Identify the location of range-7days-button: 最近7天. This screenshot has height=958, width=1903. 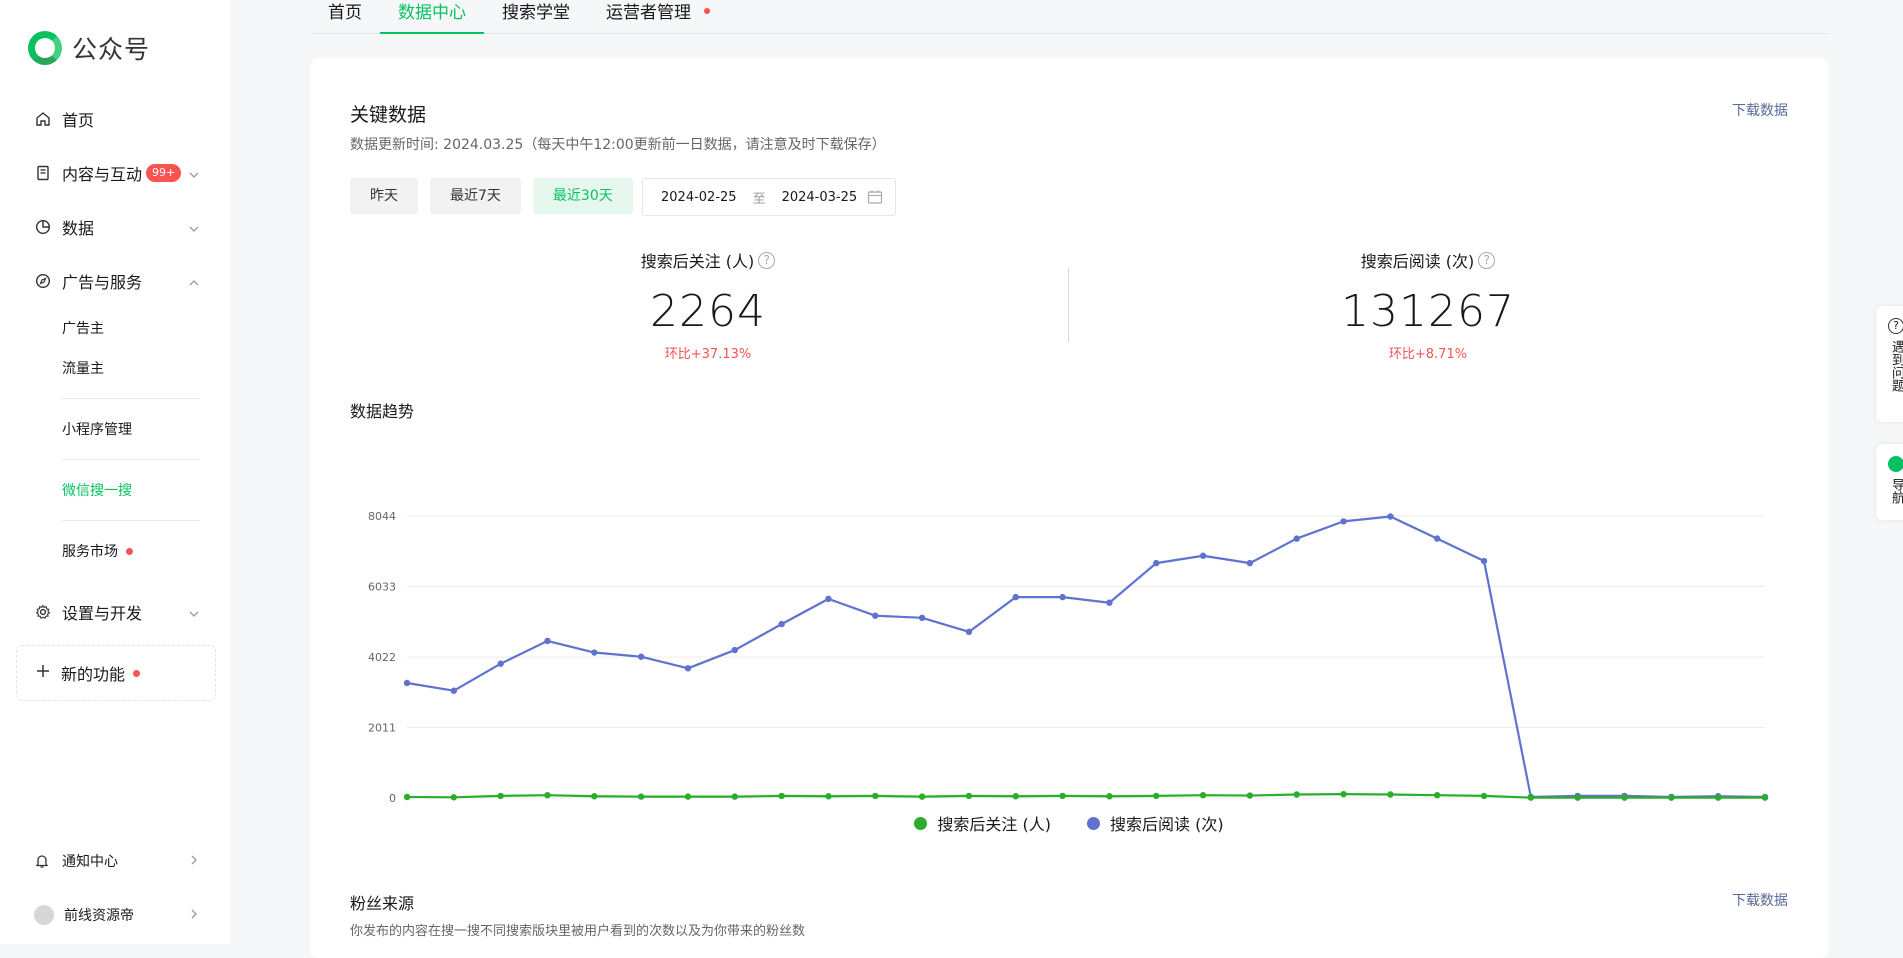
(475, 196).